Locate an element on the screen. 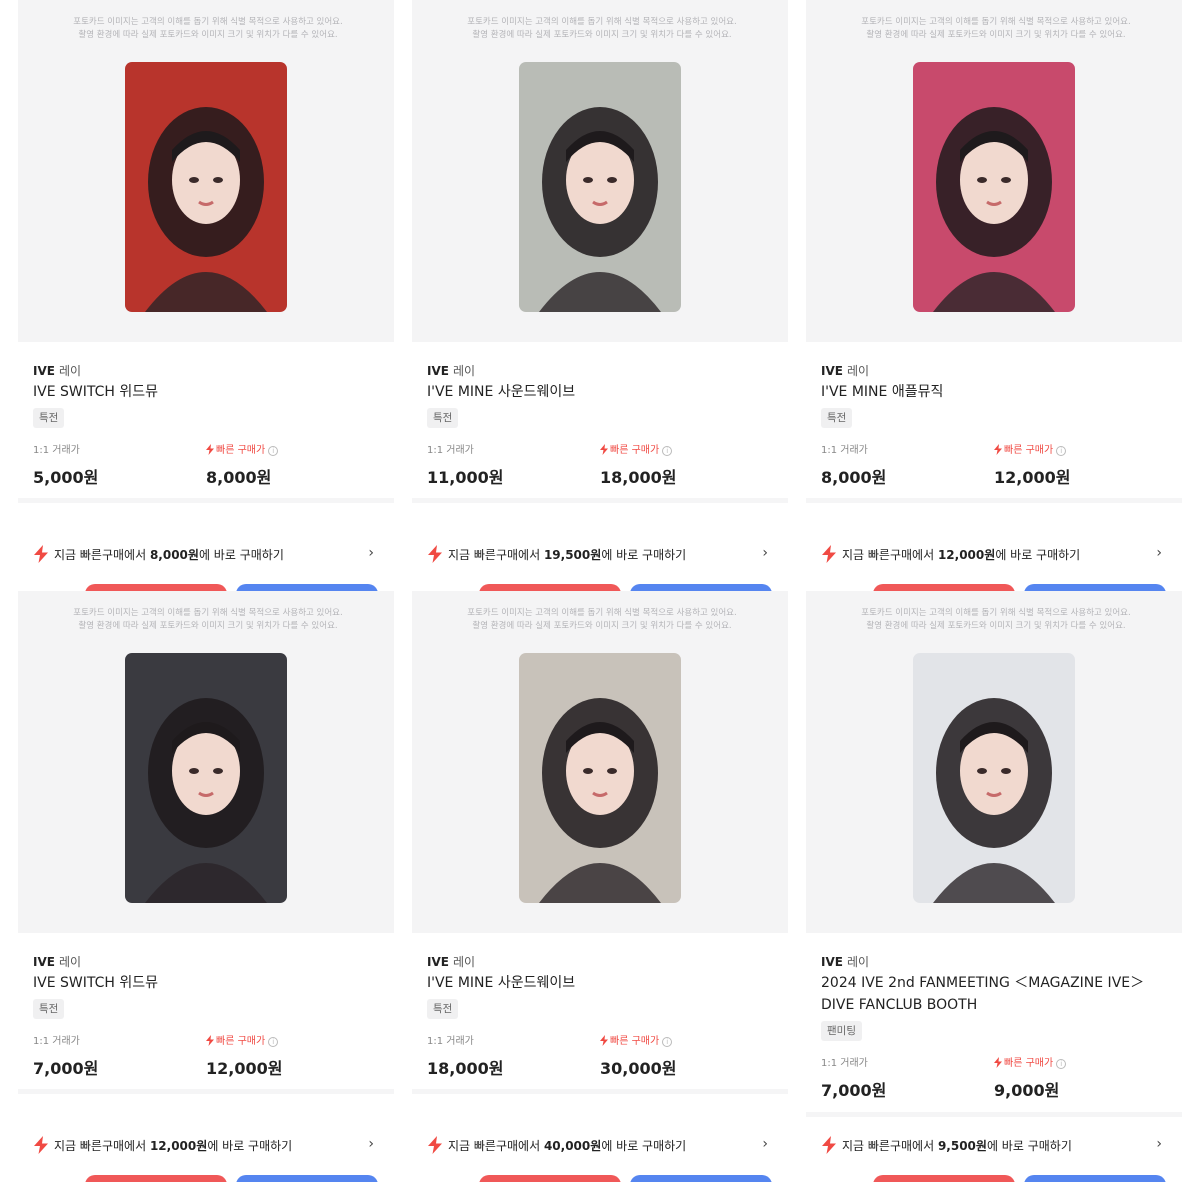 This screenshot has width=1200, height=1200. category-tag: 팬미팅 is located at coordinates (841, 1031).